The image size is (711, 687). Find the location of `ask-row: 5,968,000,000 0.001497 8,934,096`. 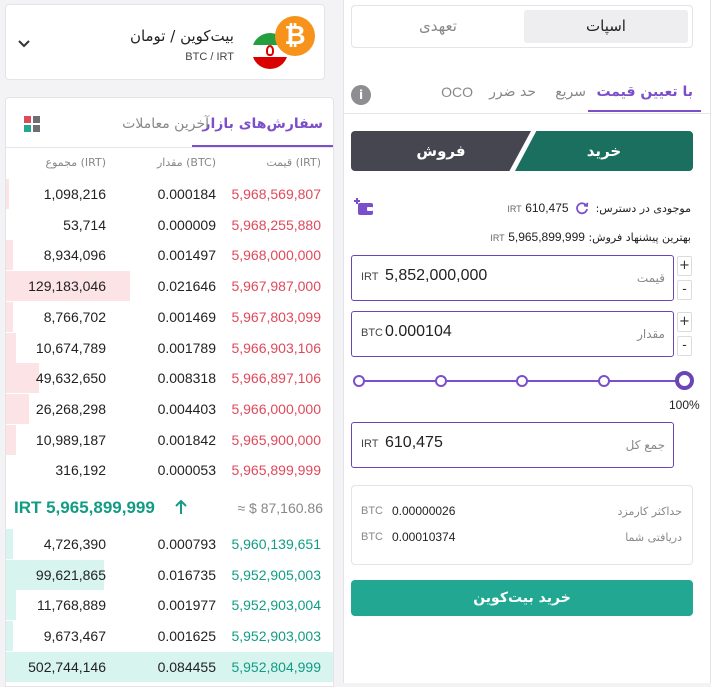

ask-row: 5,968,000,000 0.001497 8,934,096 is located at coordinates (169, 255).